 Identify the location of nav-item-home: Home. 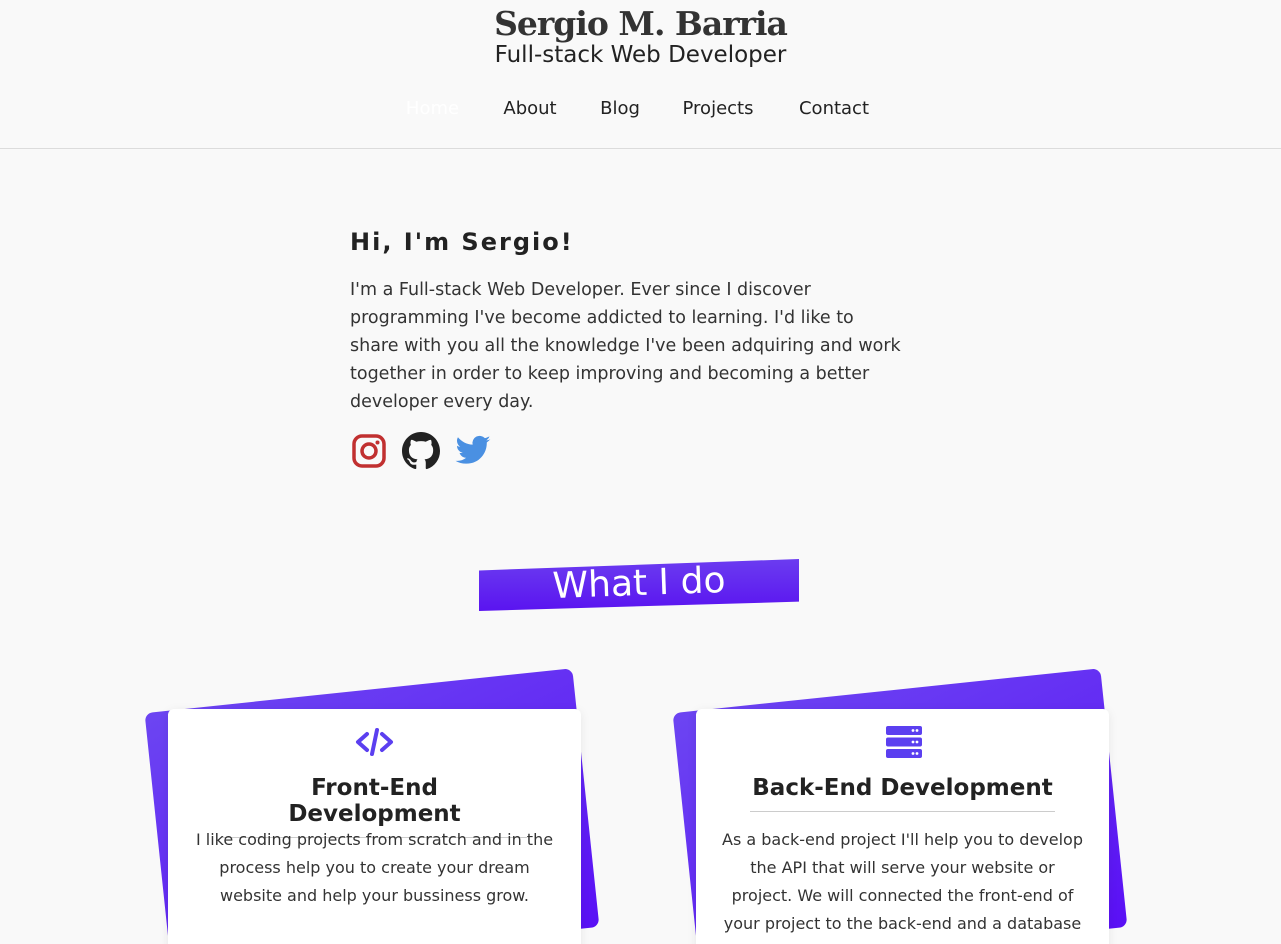
(432, 110).